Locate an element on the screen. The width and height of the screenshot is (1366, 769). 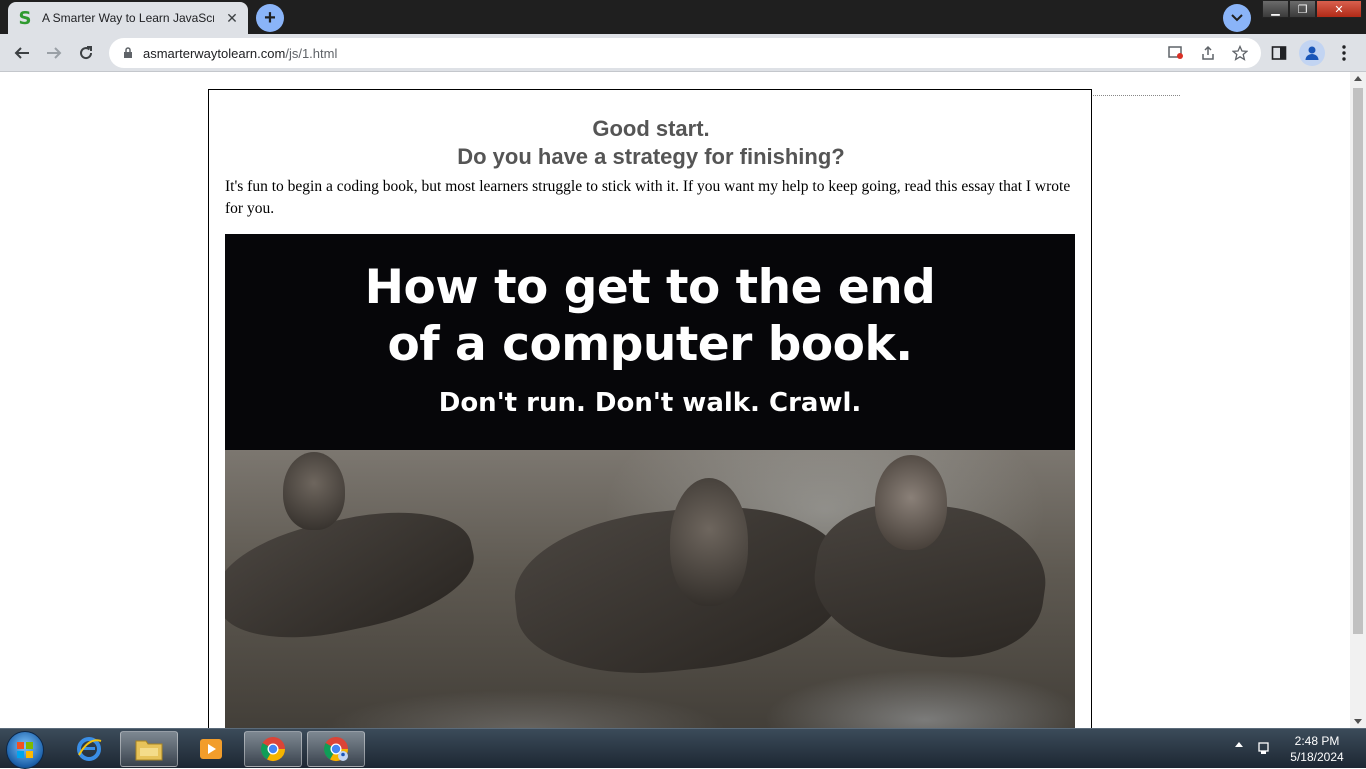
reload-icon is located at coordinates (86, 53).